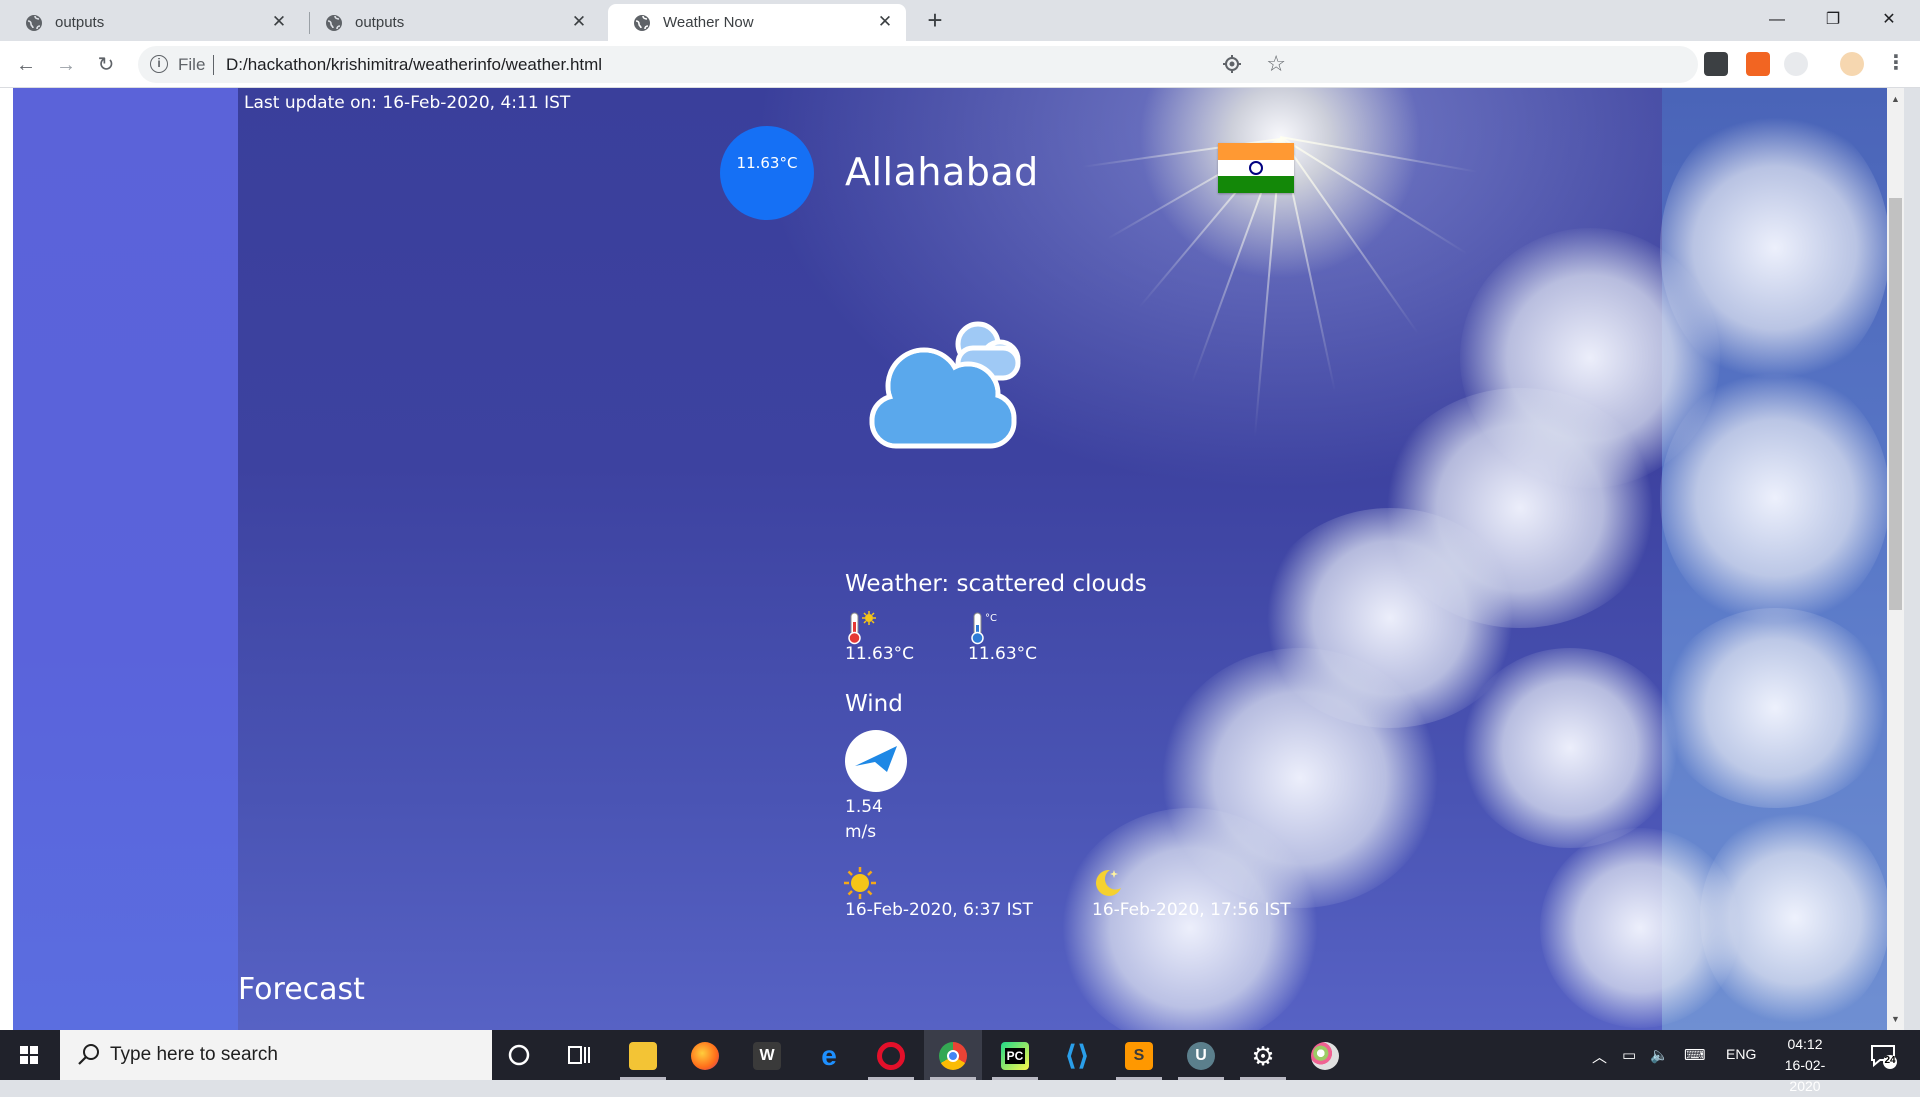 Image resolution: width=1920 pixels, height=1097 pixels. I want to click on clock-date: 16-02-2020, so click(1805, 1075).